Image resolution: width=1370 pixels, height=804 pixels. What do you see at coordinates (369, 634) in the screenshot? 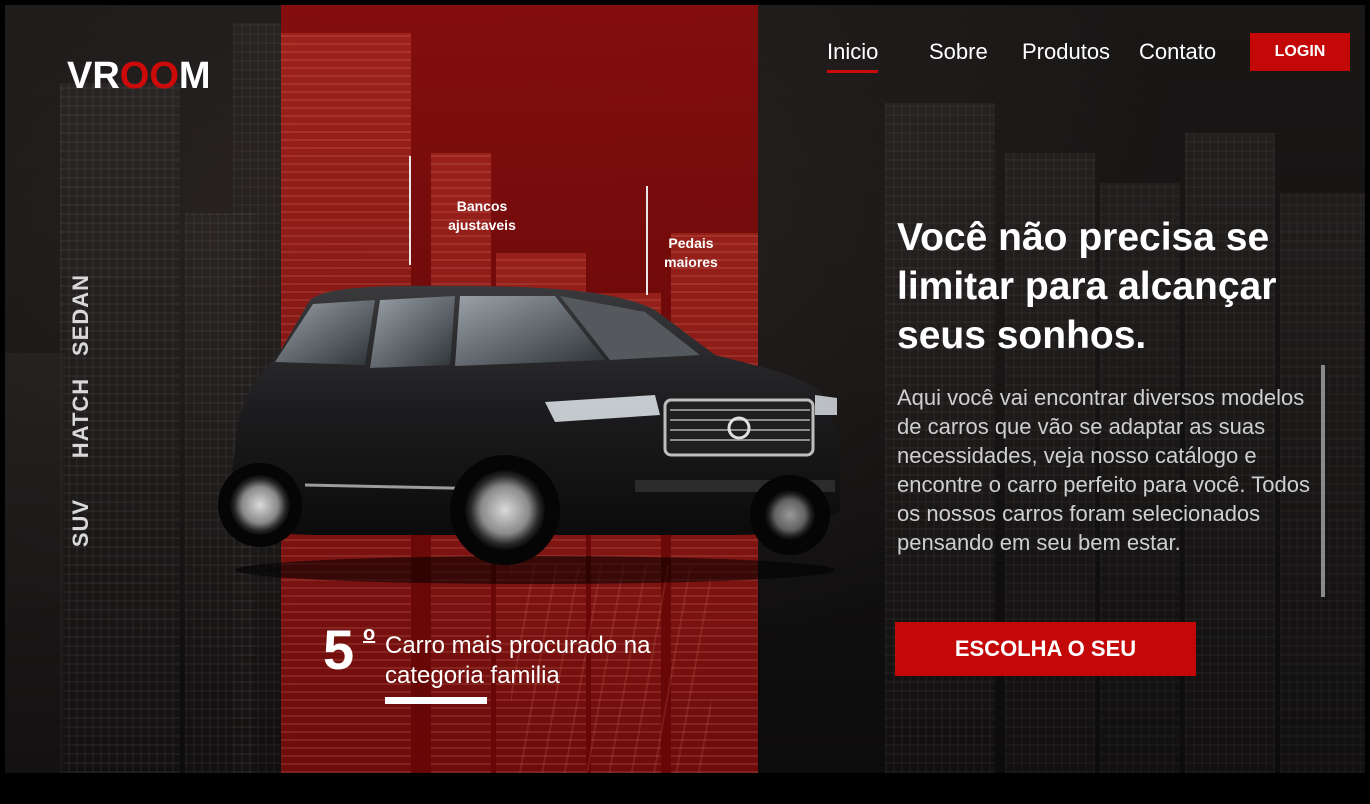
I see `ranking-ordinal: o` at bounding box center [369, 634].